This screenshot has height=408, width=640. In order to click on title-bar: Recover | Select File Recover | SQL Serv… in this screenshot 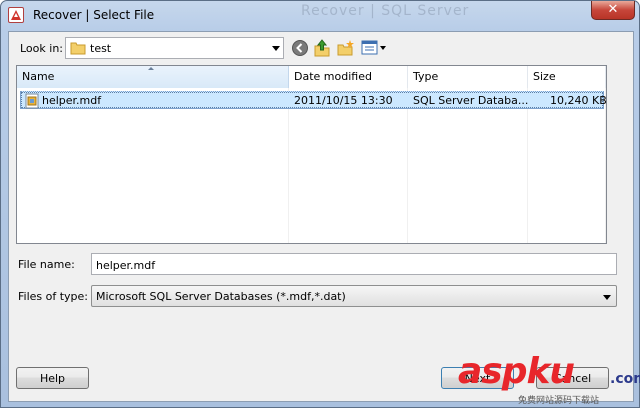, I will do `click(320, 16)`.